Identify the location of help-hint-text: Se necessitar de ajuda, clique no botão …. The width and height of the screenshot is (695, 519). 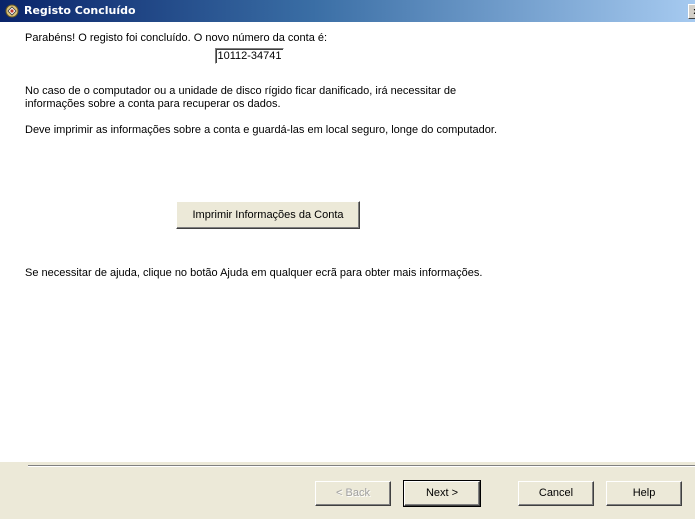
(254, 273).